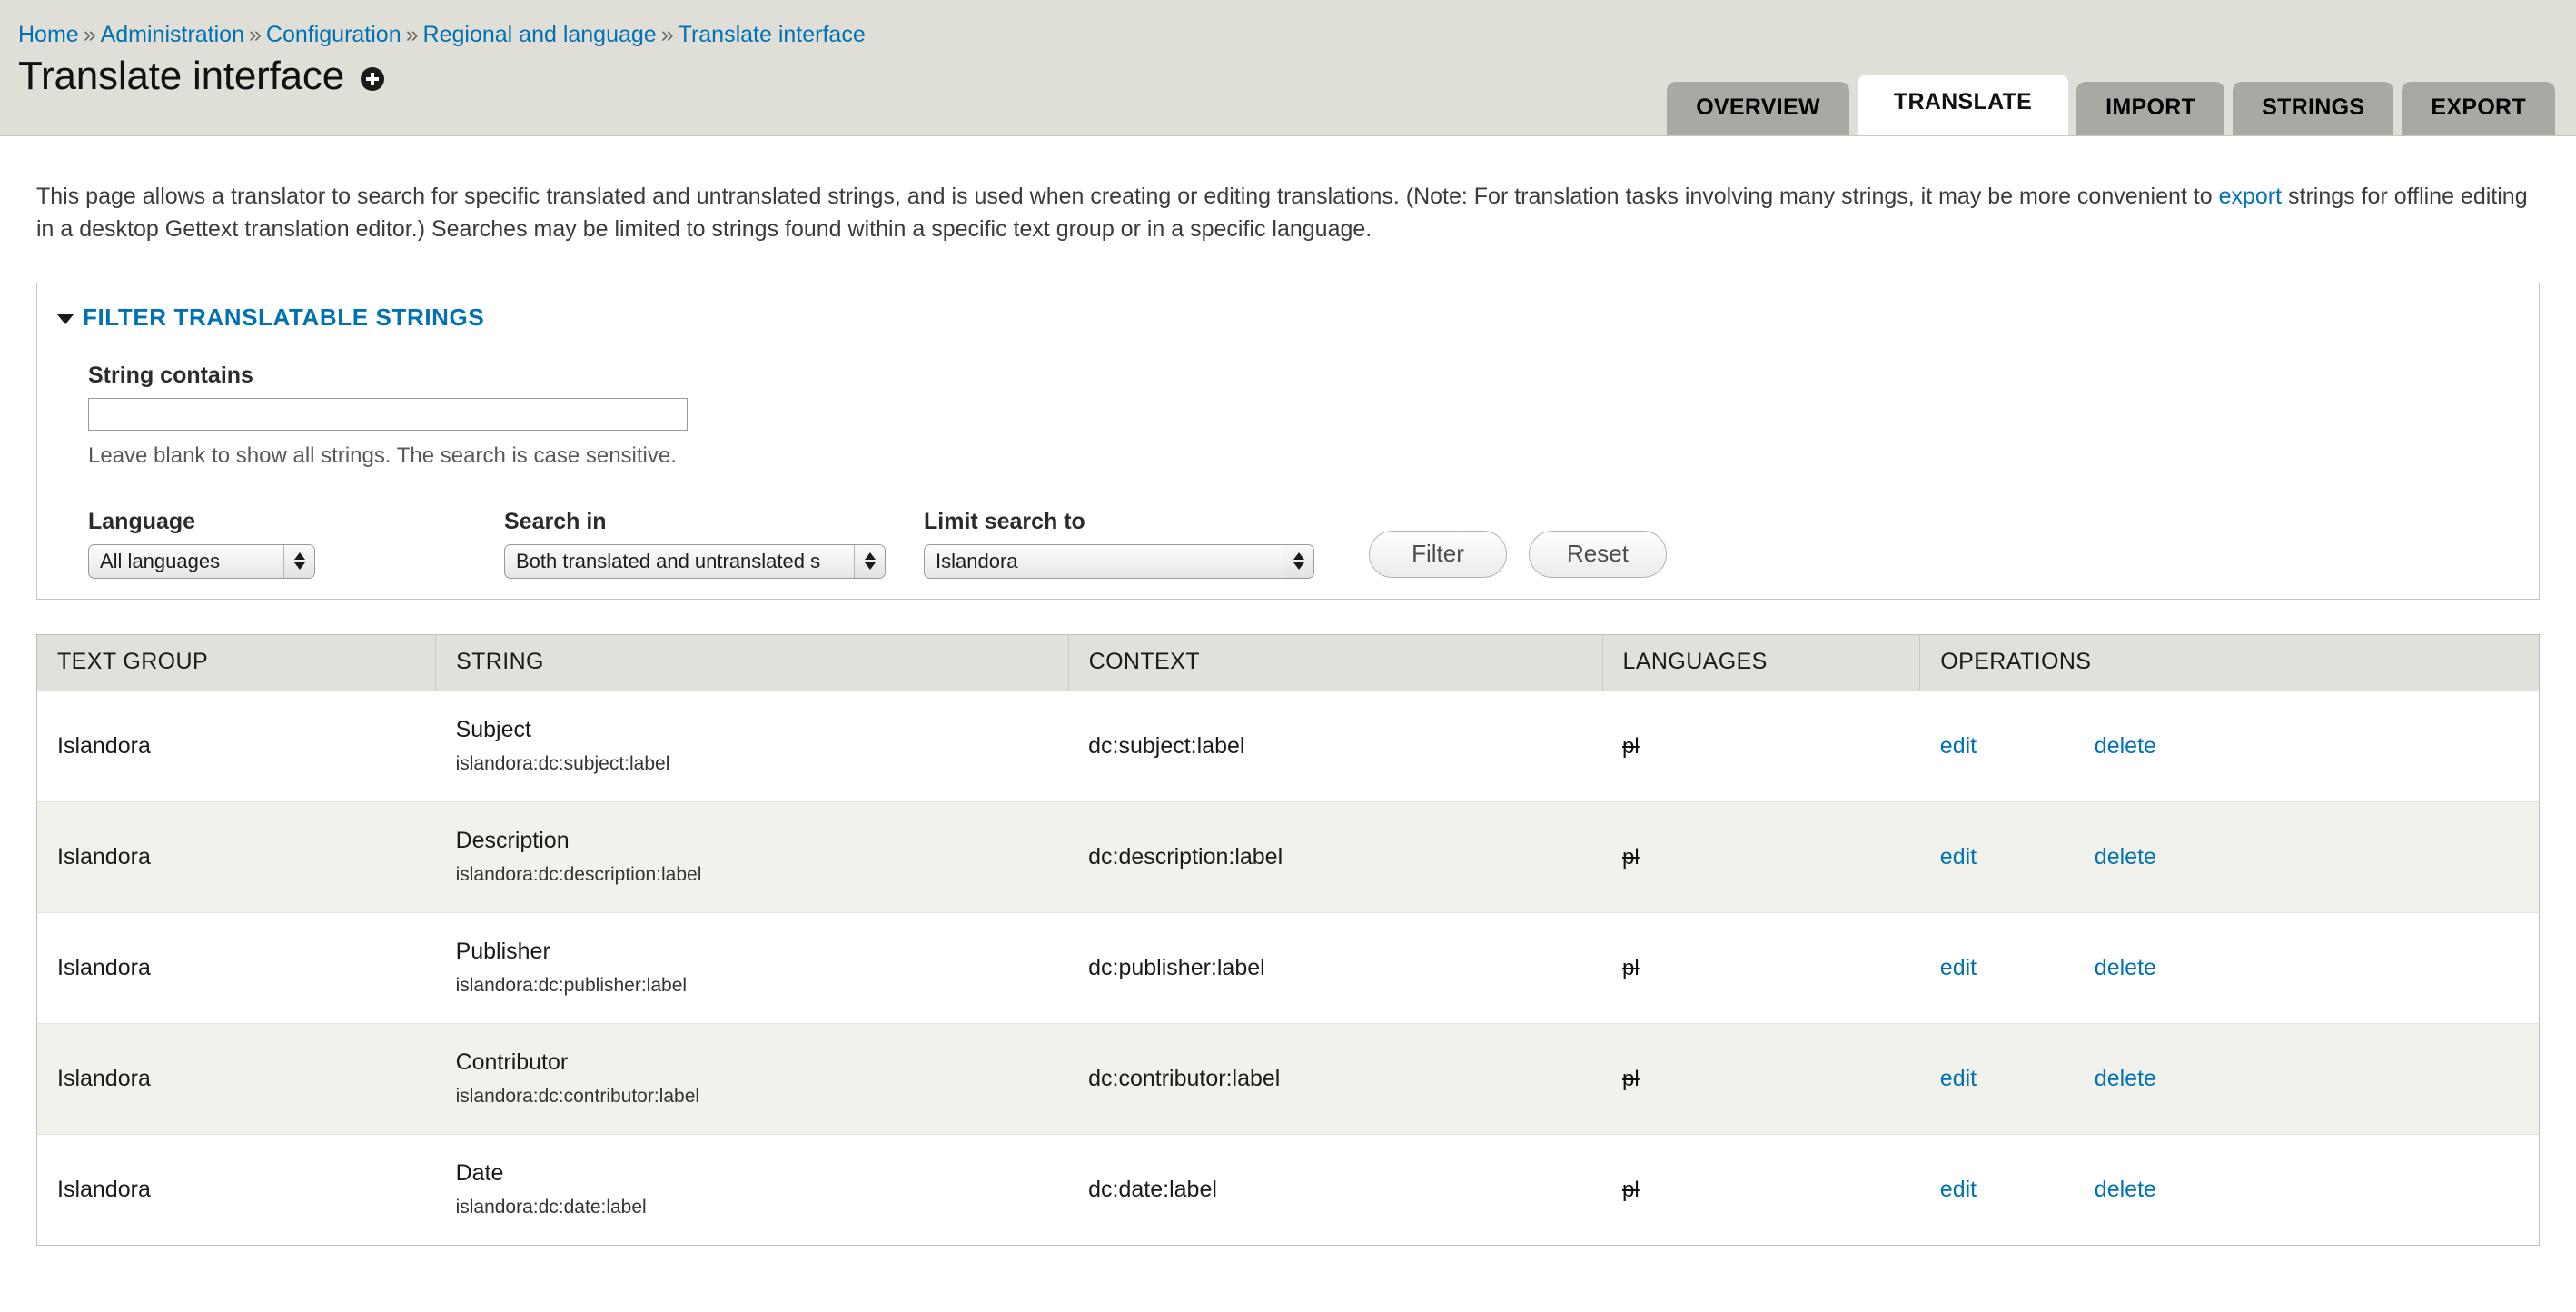 The height and width of the screenshot is (1312, 2576). What do you see at coordinates (577, 1097) in the screenshot?
I see `string-key: islandora:dc:contributor:label` at bounding box center [577, 1097].